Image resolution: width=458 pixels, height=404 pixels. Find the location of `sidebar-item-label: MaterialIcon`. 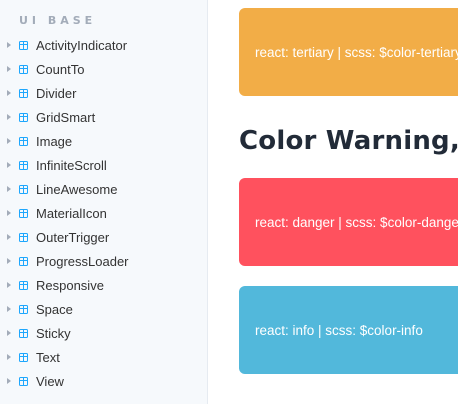

sidebar-item-label: MaterialIcon is located at coordinates (71, 213).